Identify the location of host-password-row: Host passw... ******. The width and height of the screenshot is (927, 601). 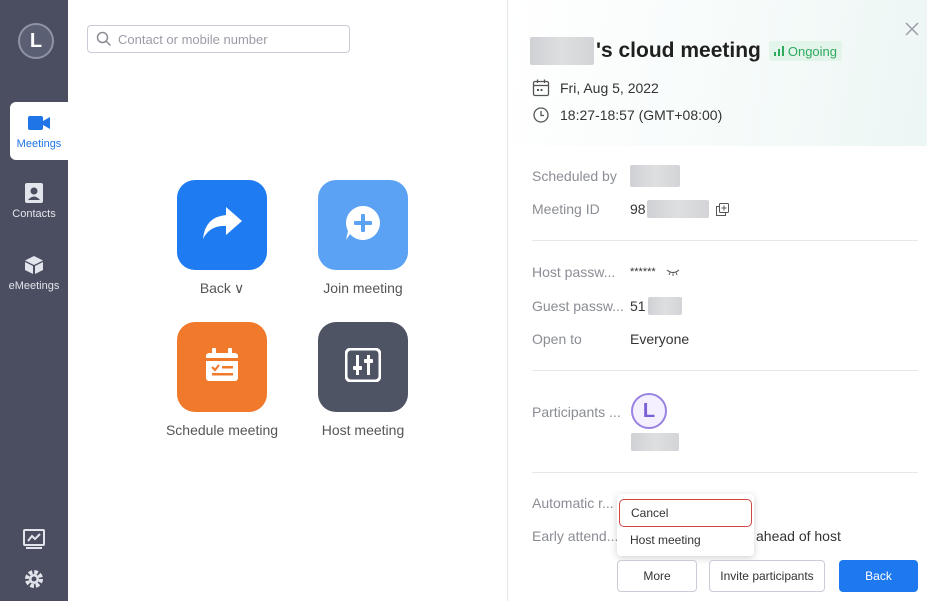
(606, 272).